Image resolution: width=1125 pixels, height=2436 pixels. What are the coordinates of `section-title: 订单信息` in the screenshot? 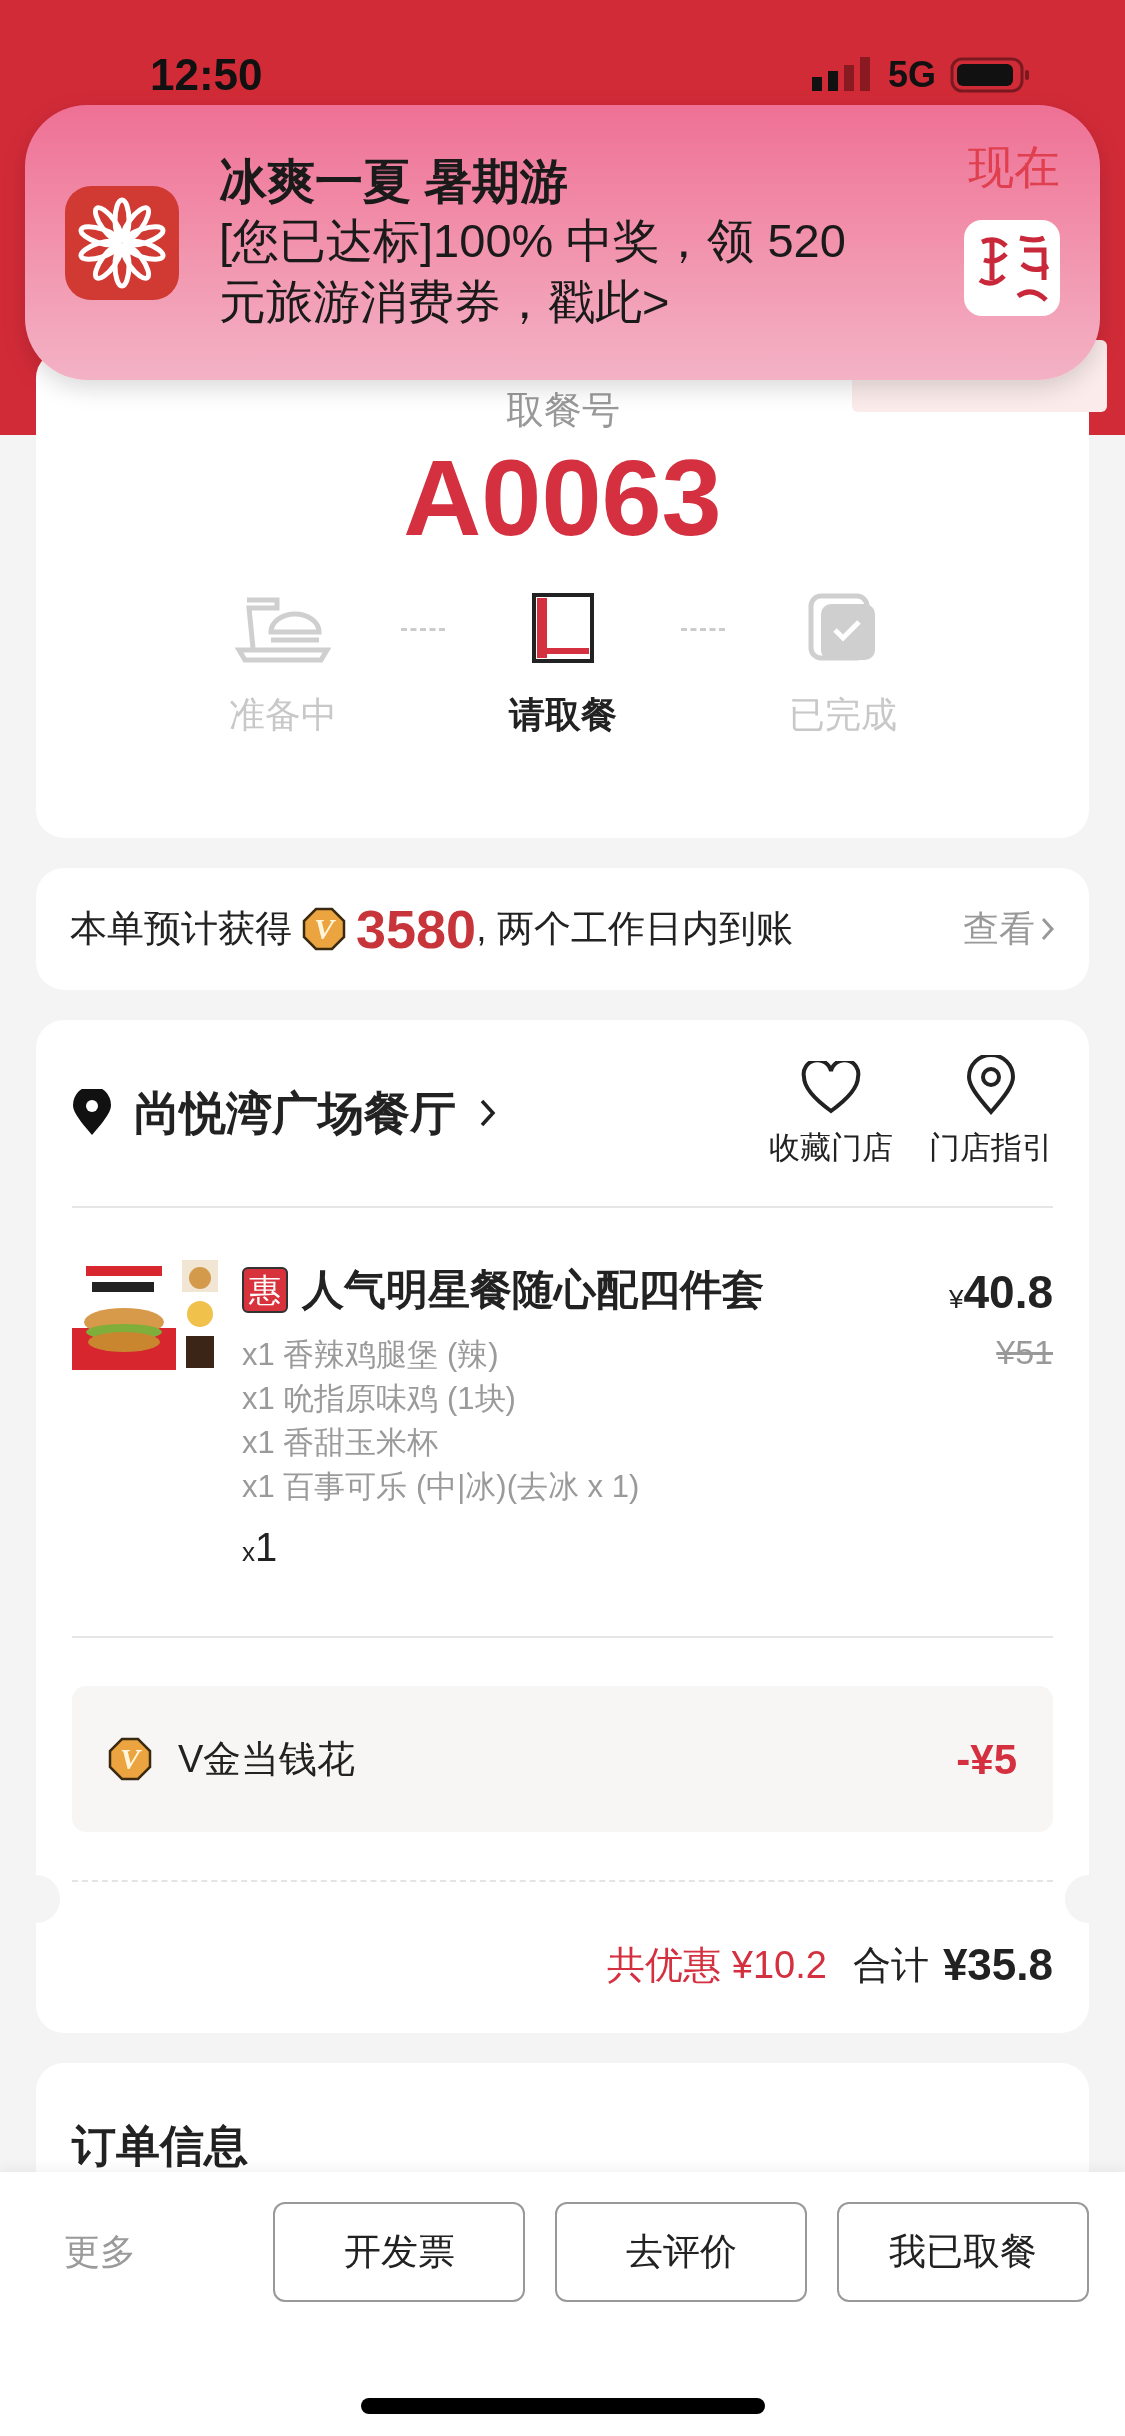 It's located at (160, 2145).